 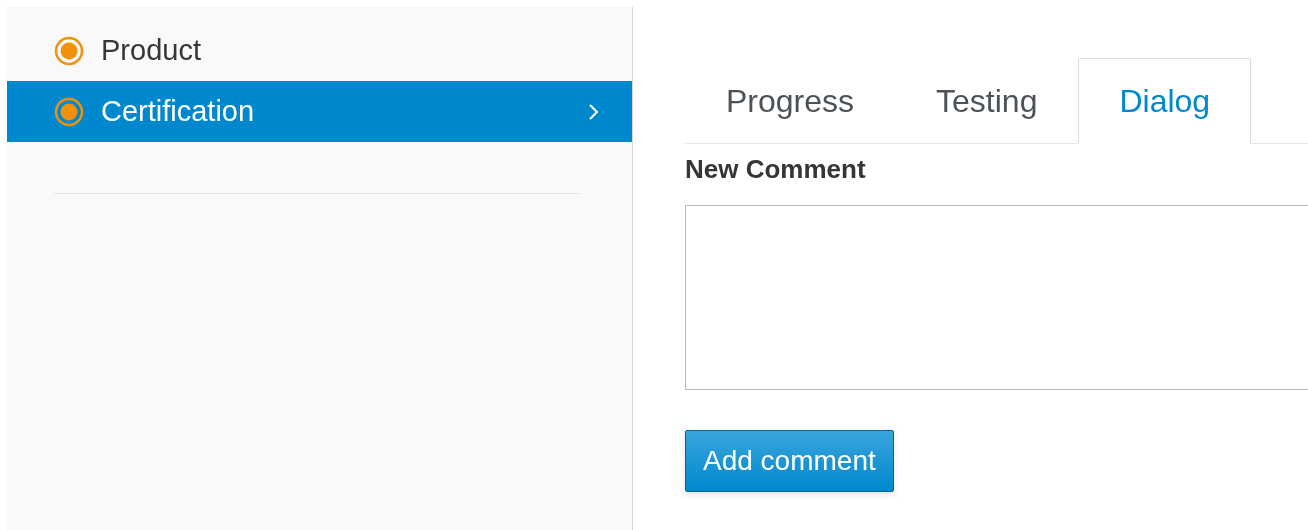 I want to click on sidebar-item: Certification, so click(x=319, y=111).